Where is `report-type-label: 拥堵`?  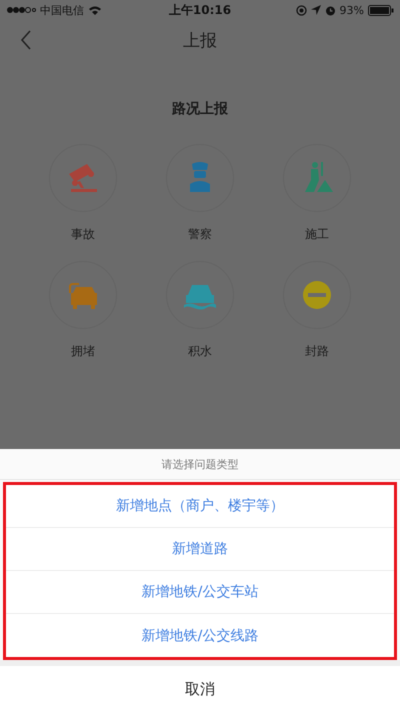 report-type-label: 拥堵 is located at coordinates (83, 351).